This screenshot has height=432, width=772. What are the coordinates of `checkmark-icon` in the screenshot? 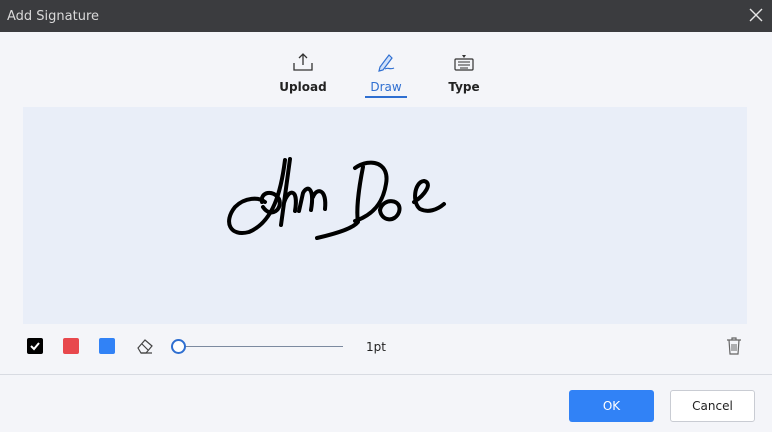 It's located at (35, 346).